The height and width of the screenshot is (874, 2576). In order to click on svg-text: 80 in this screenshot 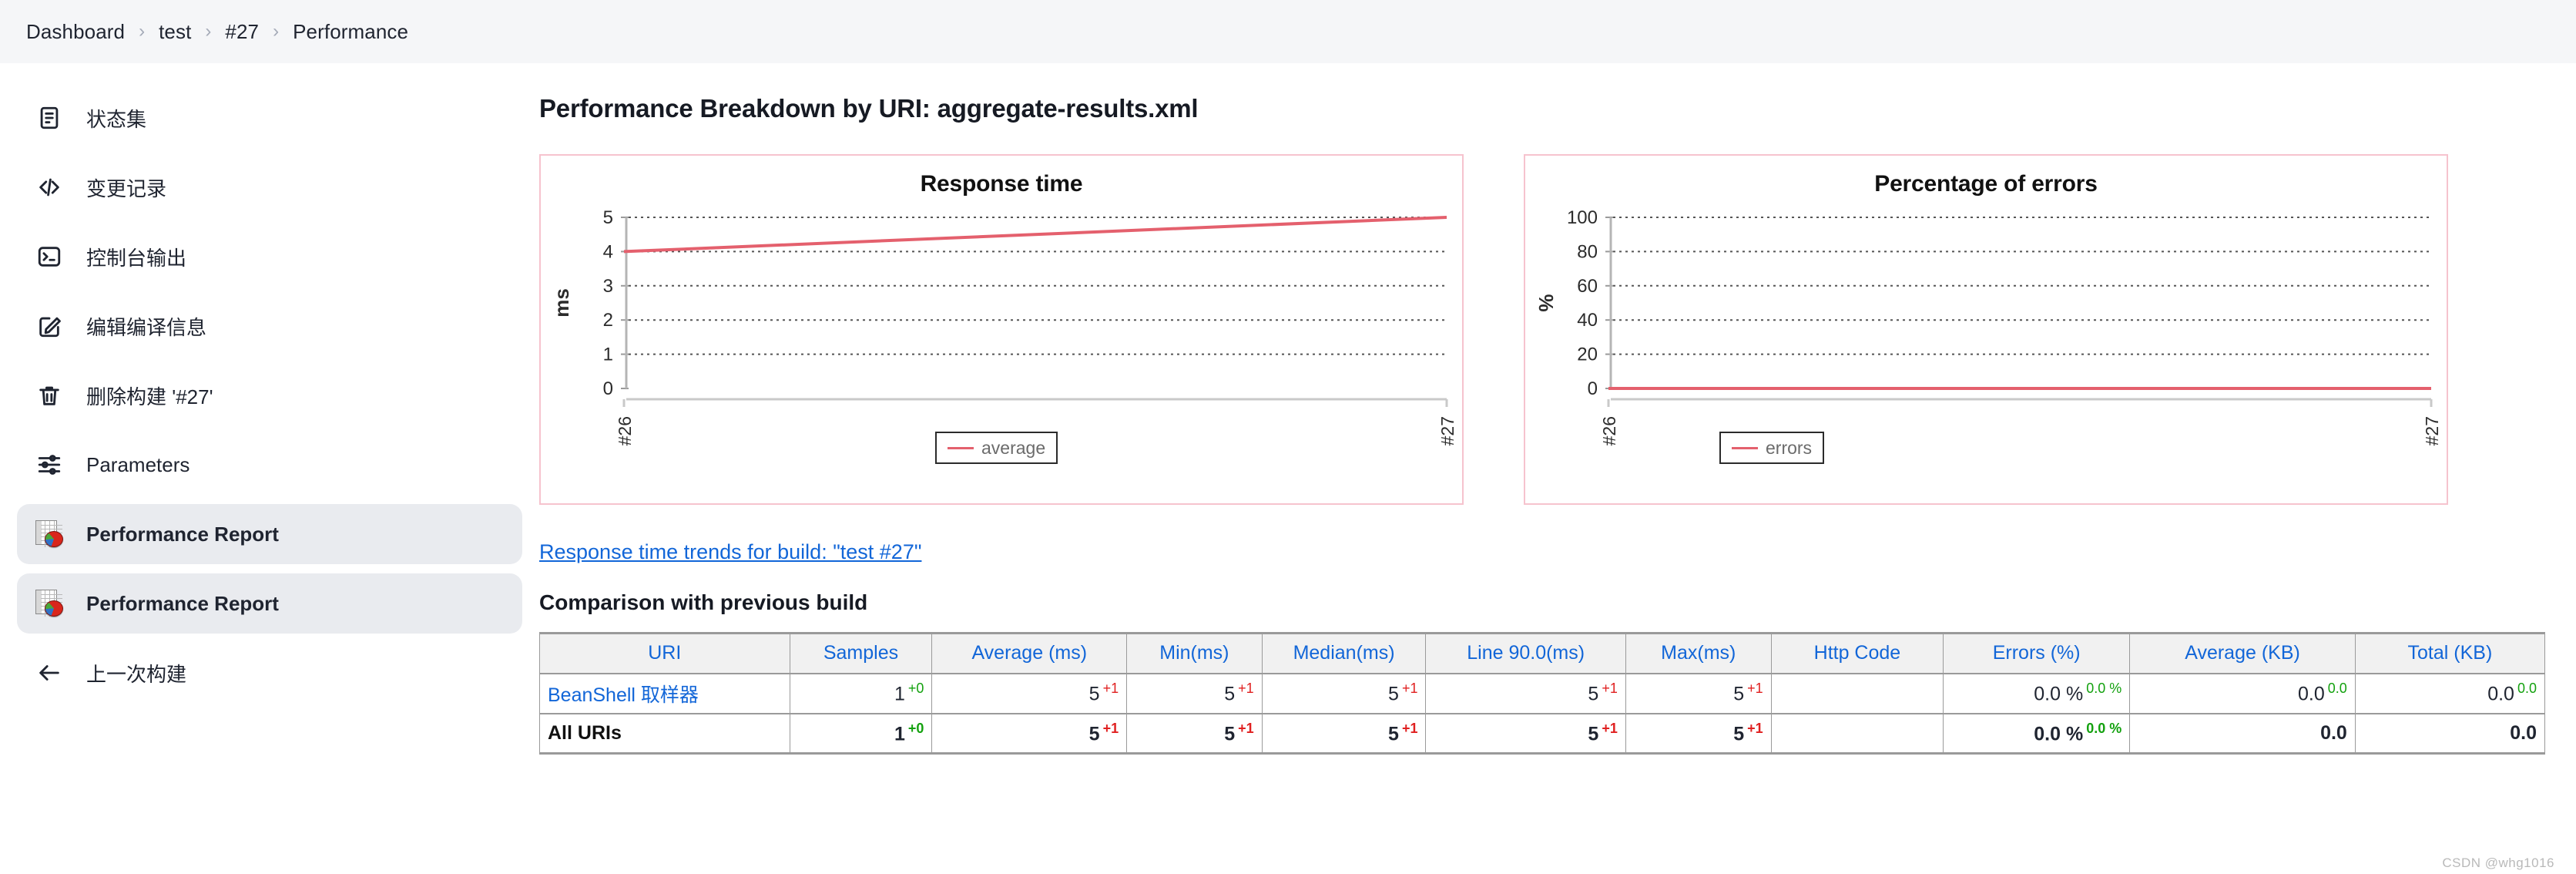, I will do `click(1587, 251)`.